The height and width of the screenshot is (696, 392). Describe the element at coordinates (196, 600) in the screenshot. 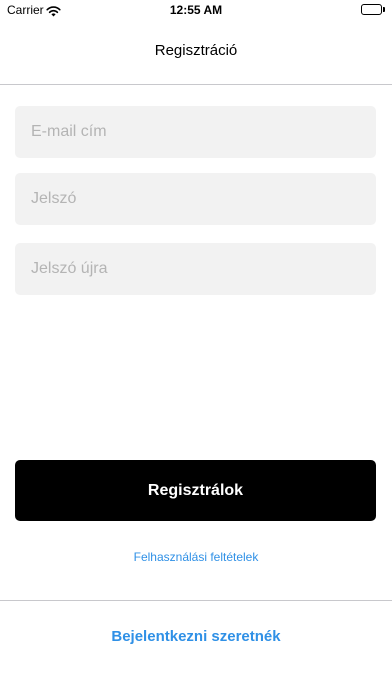

I see `divider` at that location.